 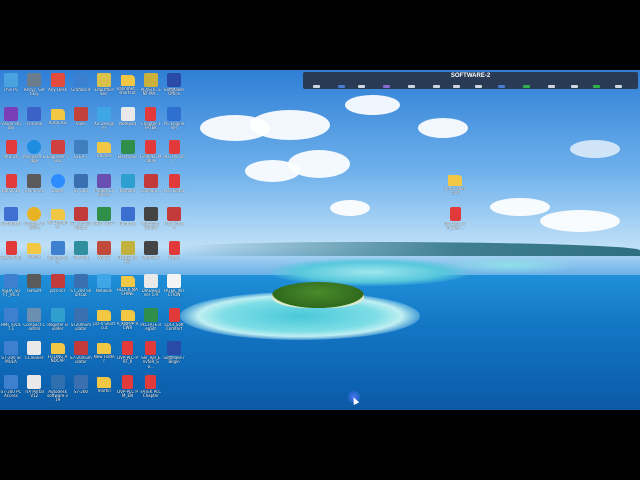 I want to click on desktop-icon: New Folder, so click(x=104, y=357).